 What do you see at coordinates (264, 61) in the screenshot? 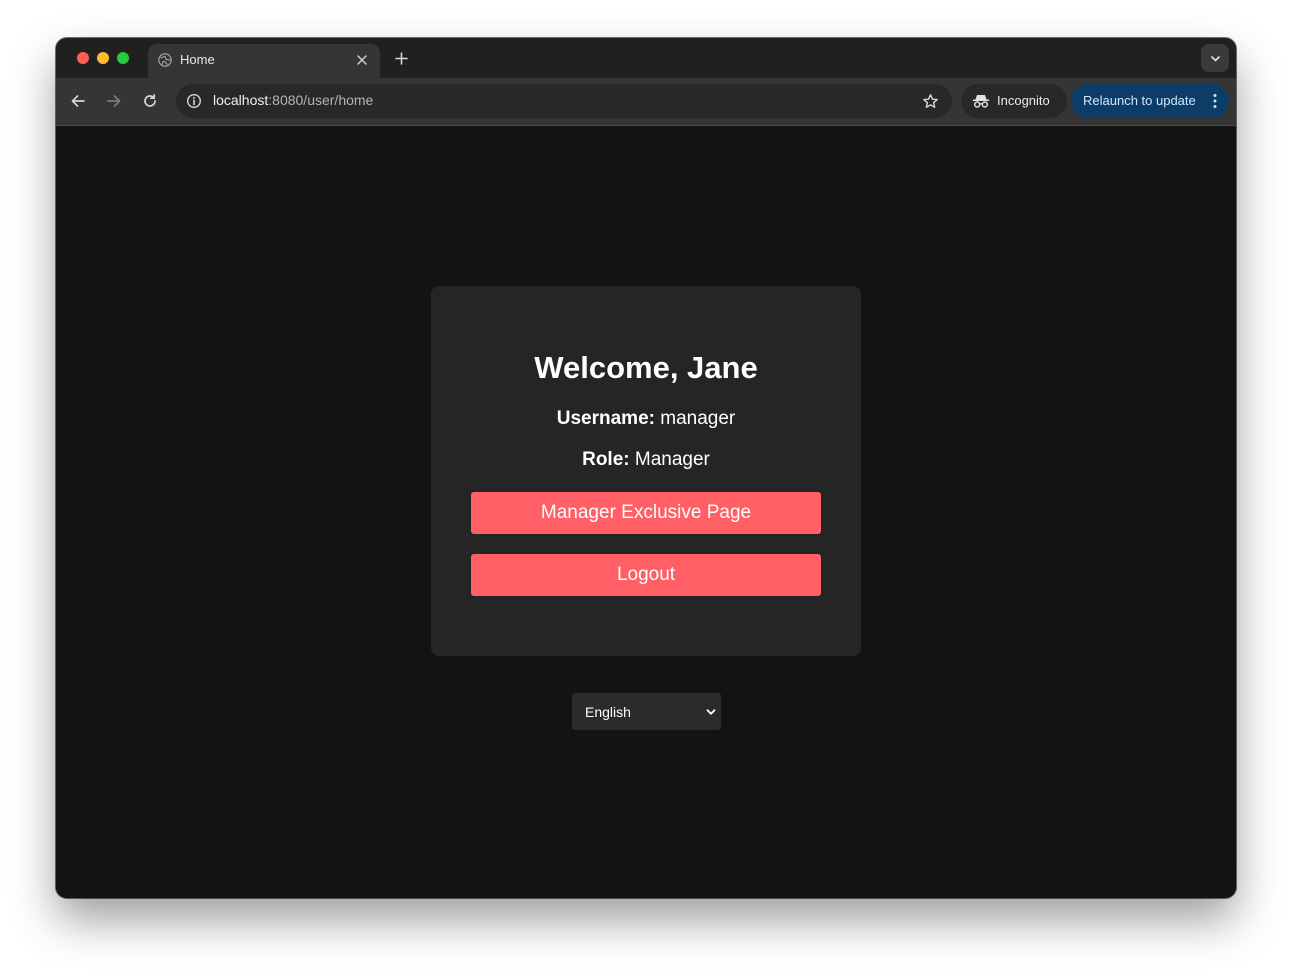
I see `tab-home: Home` at bounding box center [264, 61].